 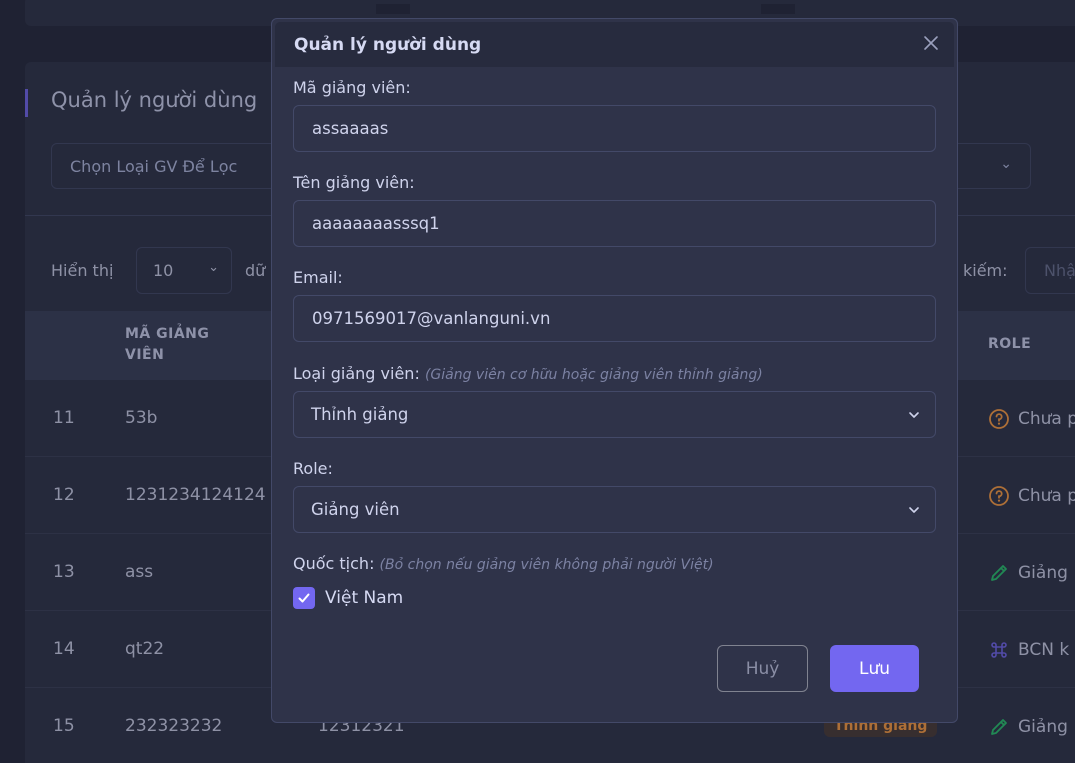 What do you see at coordinates (388, 45) in the screenshot?
I see `modal-title: Quản lý người dùng` at bounding box center [388, 45].